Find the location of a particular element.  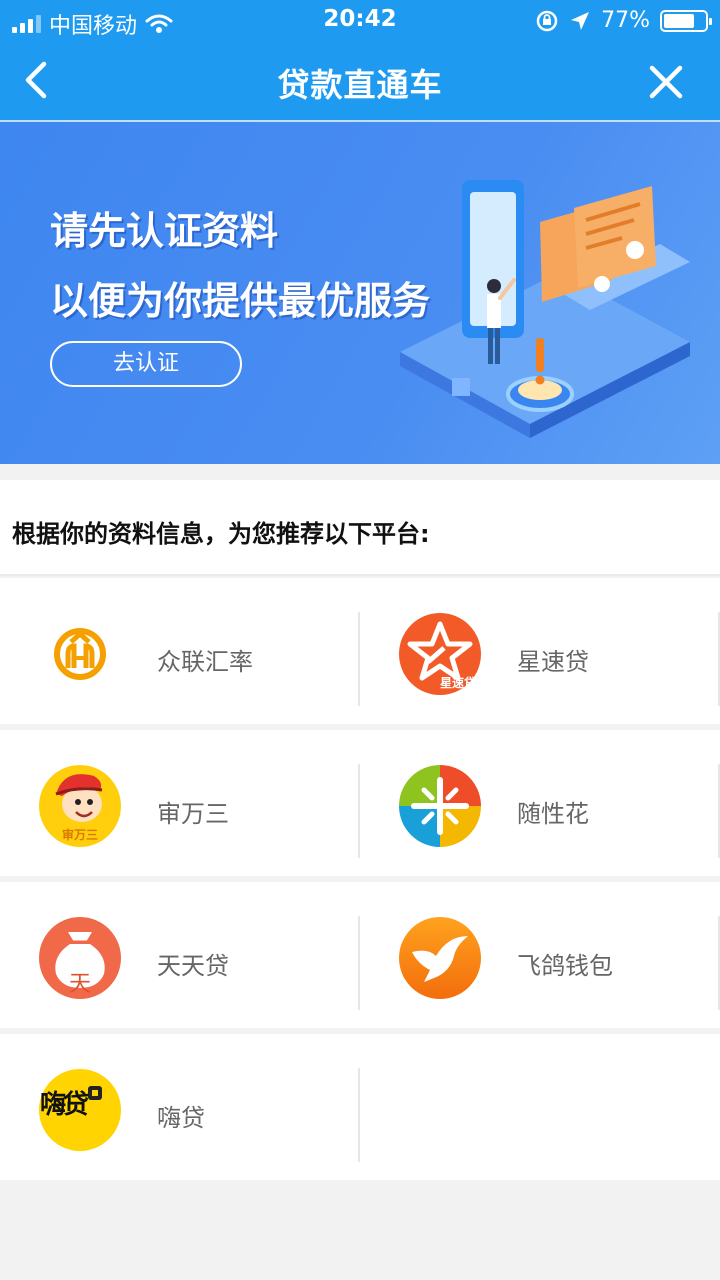

recommend-header: 根据你的资料信息，为您推荐以下平台: is located at coordinates (360, 528).